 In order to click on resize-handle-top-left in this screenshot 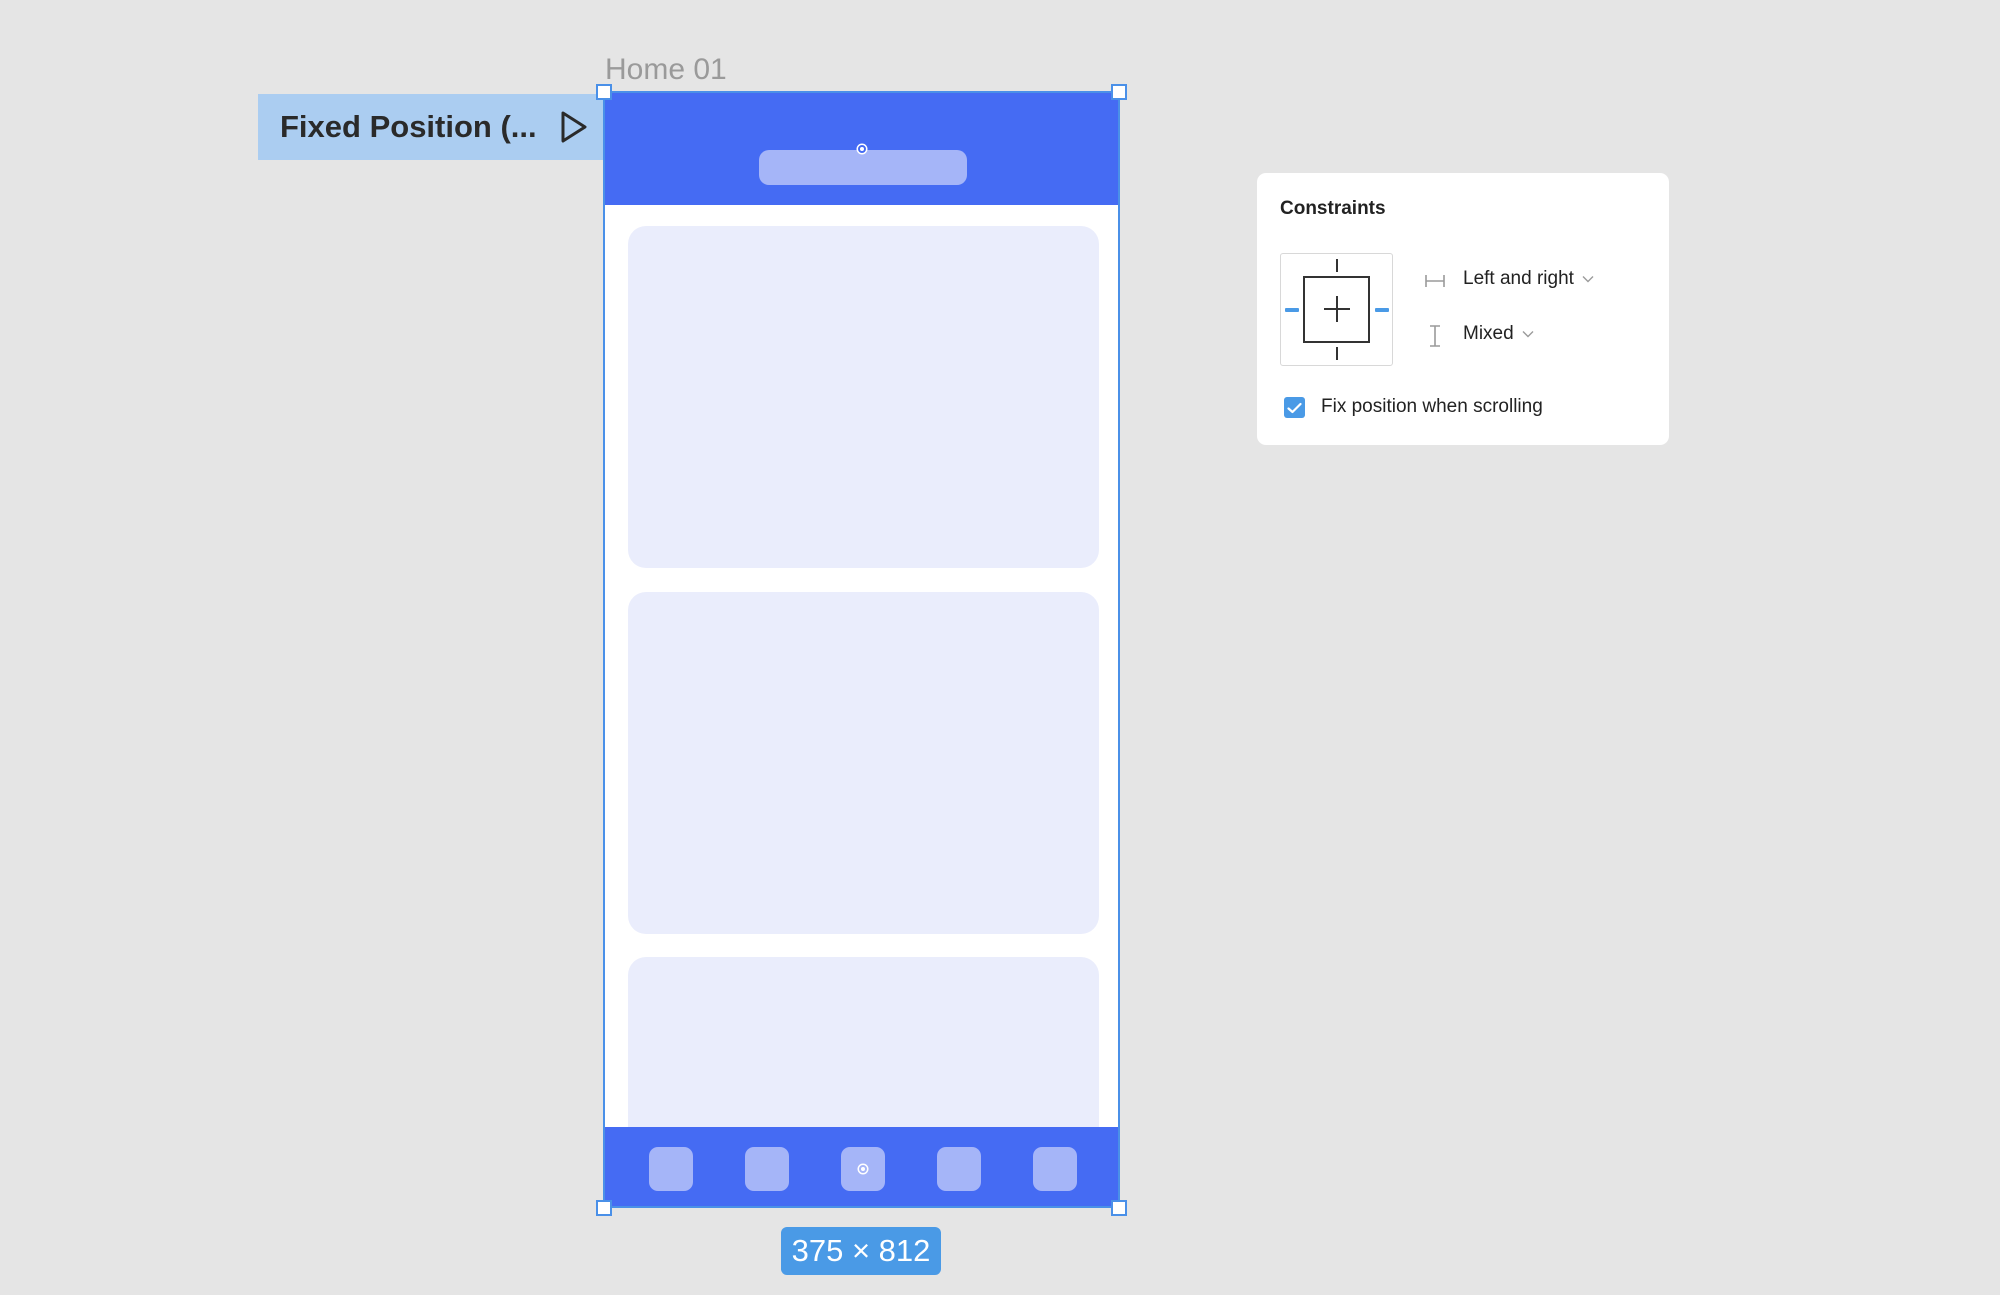, I will do `click(604, 92)`.